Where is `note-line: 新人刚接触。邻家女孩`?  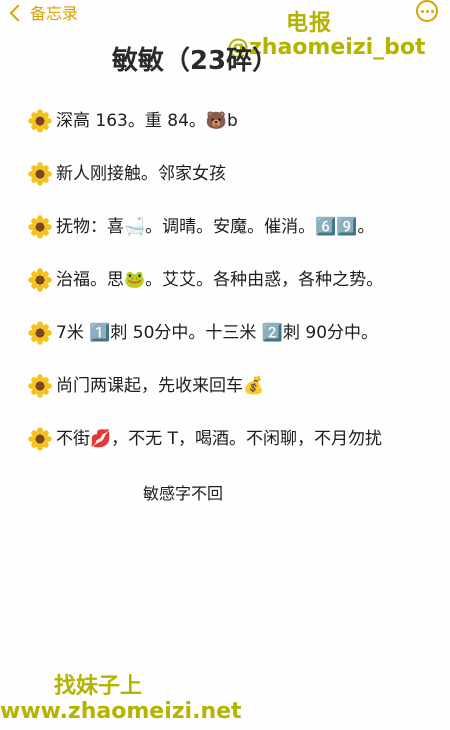 note-line: 新人刚接触。邻家女孩 is located at coordinates (228, 187).